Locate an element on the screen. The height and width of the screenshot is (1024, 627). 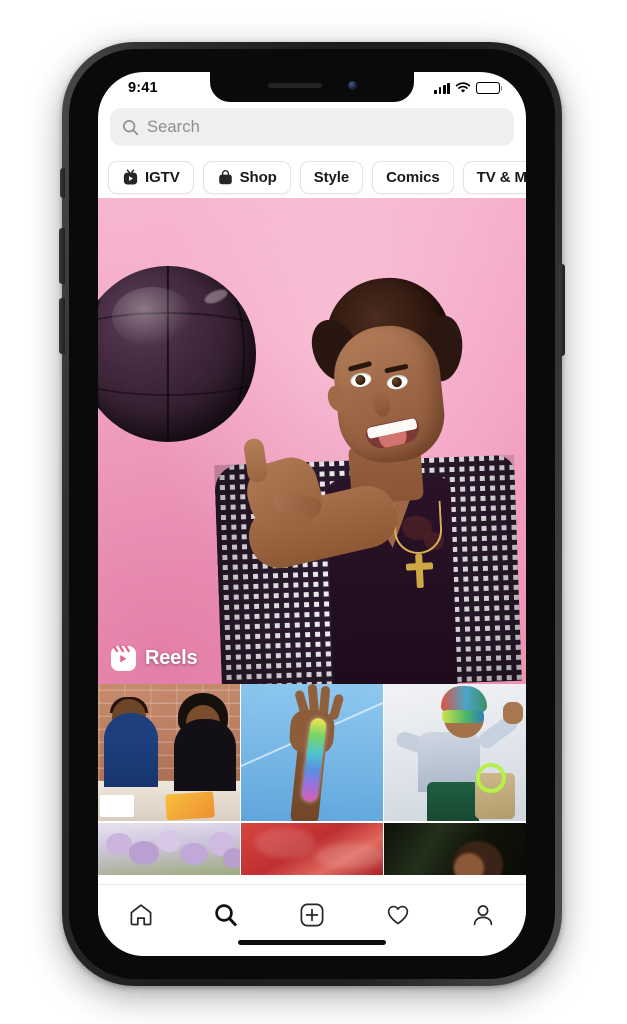
search-input: Search is located at coordinates (312, 127).